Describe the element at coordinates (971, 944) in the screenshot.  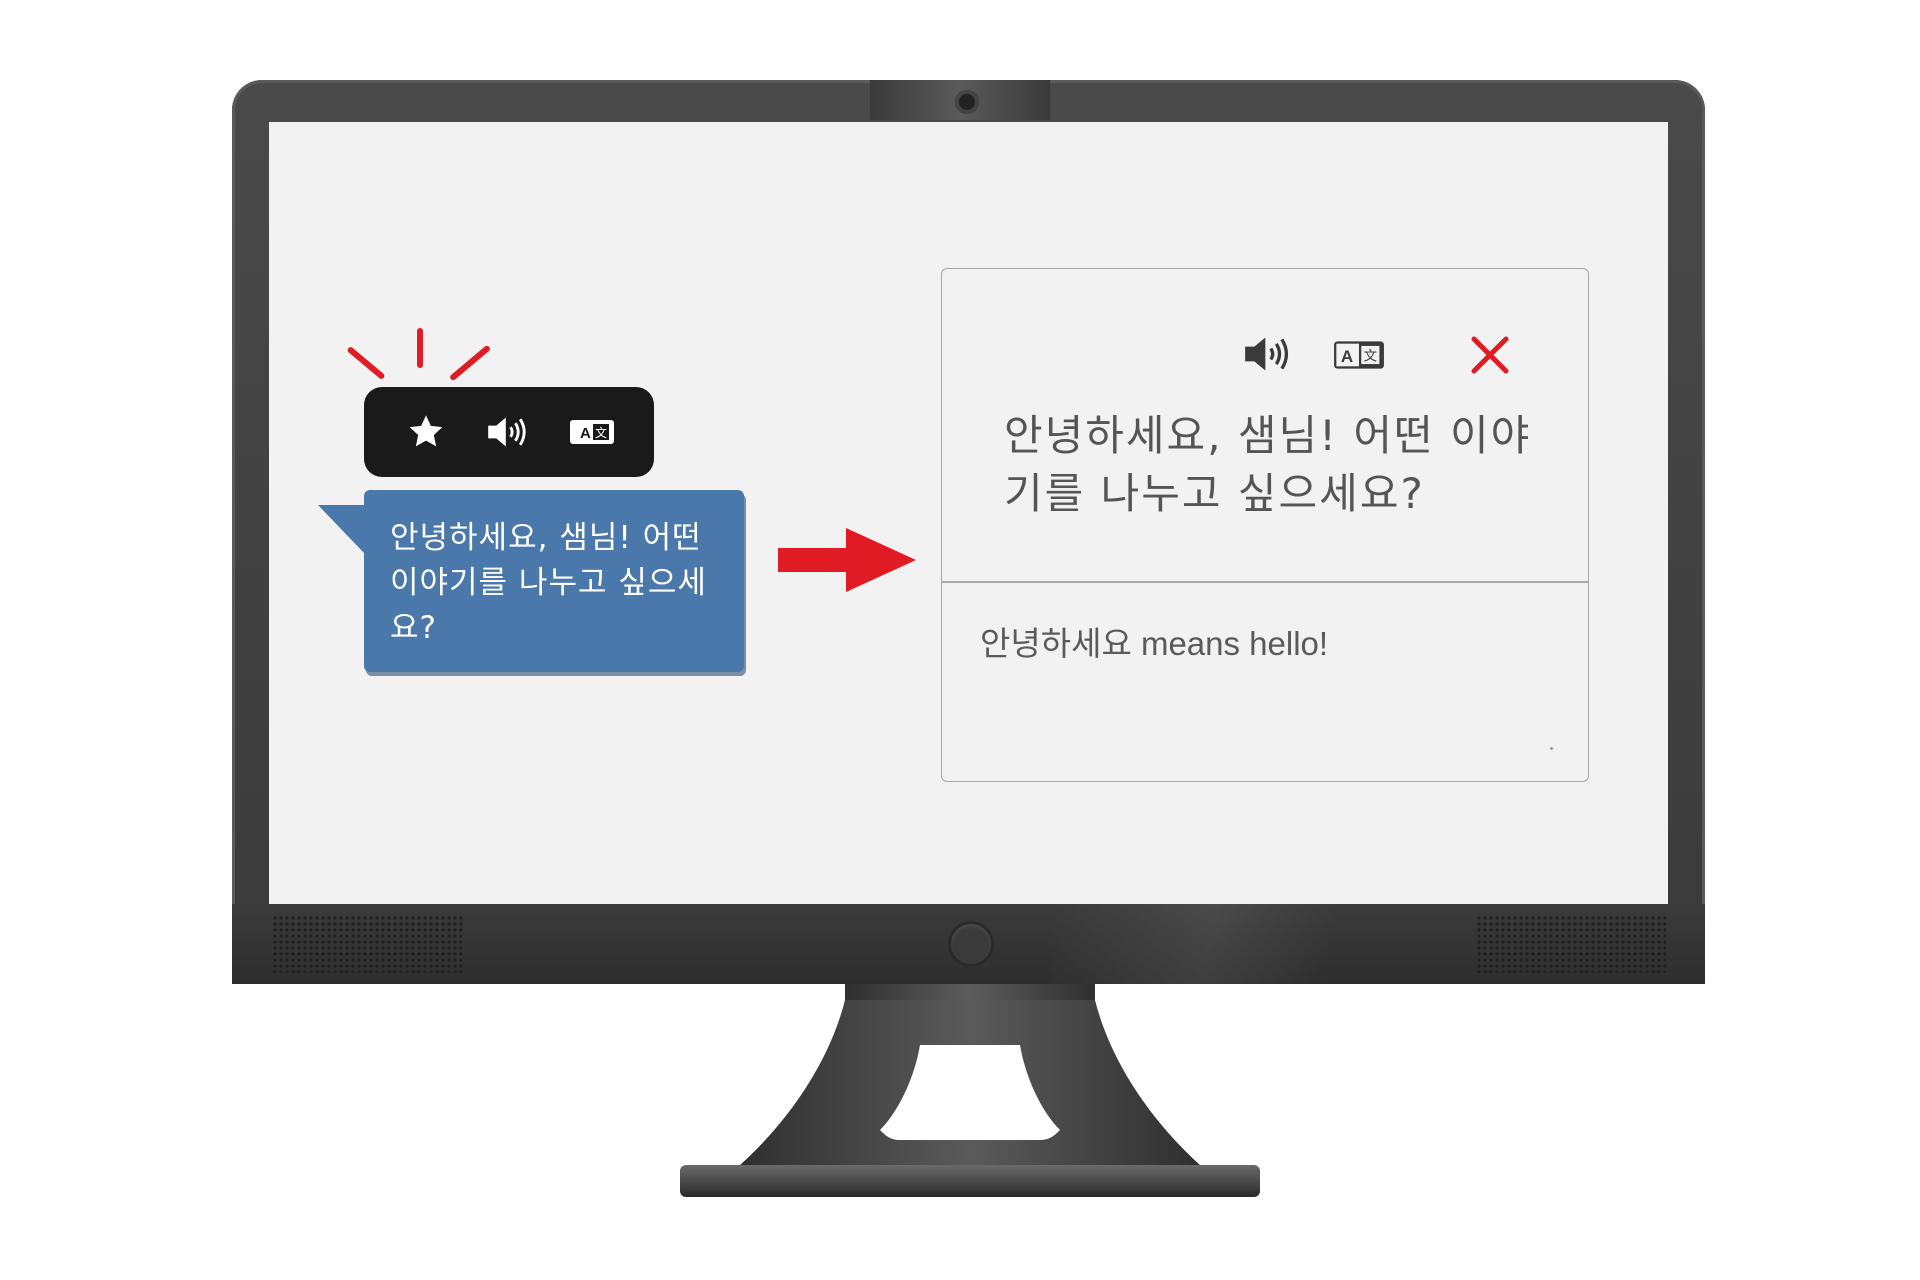
I see `power-button` at that location.